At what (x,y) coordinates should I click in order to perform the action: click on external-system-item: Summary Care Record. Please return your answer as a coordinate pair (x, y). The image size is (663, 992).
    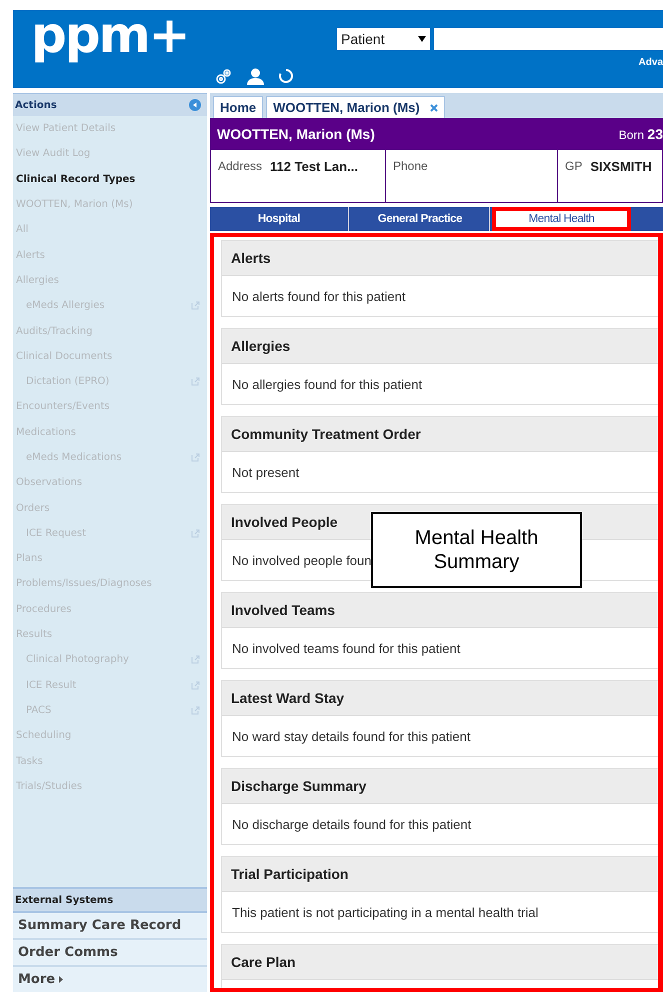
    Looking at the image, I should click on (110, 926).